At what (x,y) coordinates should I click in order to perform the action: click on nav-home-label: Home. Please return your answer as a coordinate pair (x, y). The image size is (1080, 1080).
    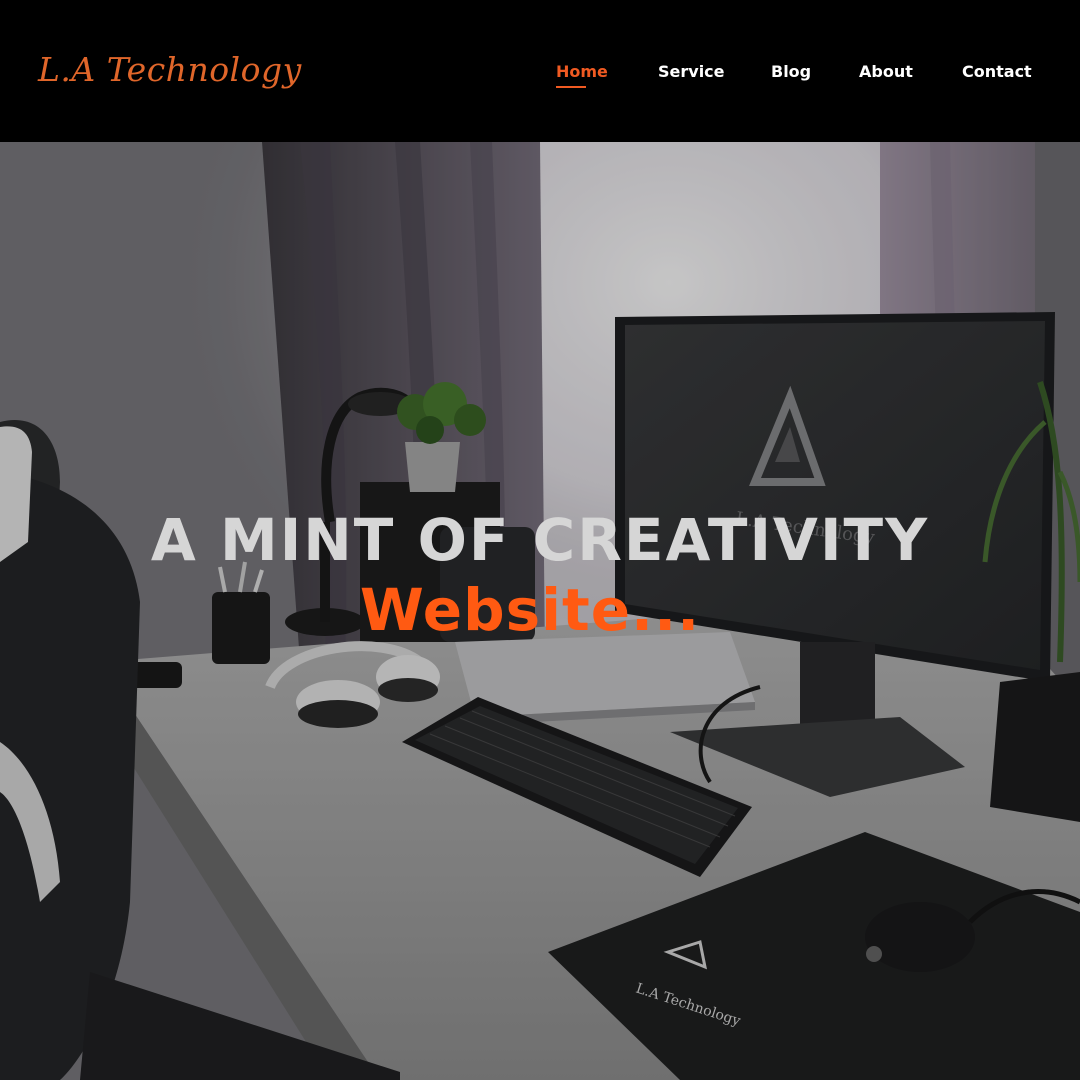
    Looking at the image, I should click on (582, 71).